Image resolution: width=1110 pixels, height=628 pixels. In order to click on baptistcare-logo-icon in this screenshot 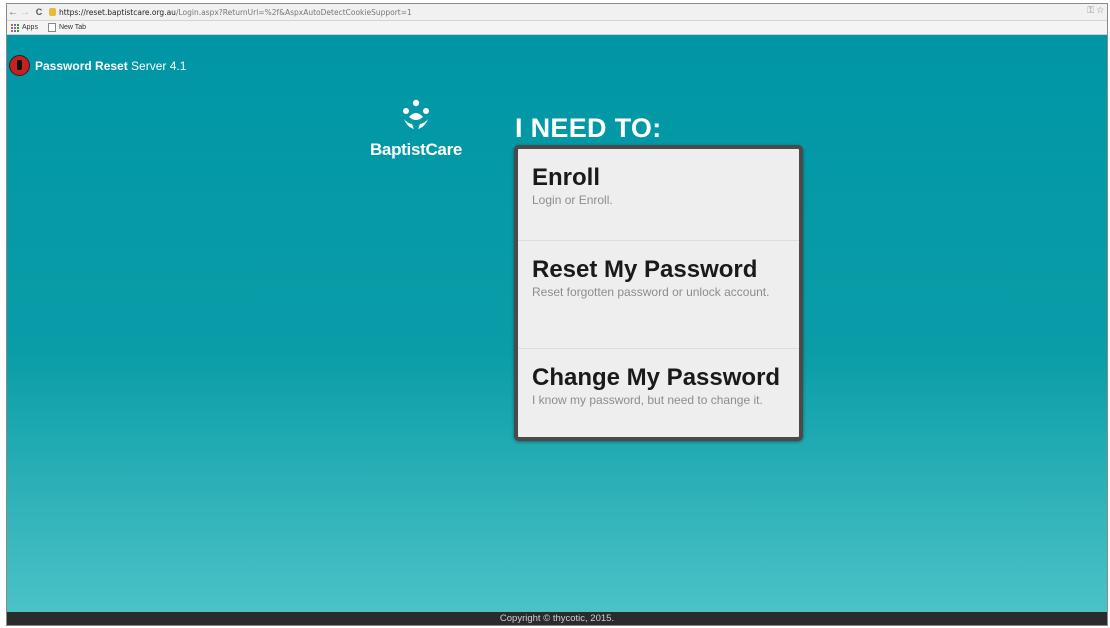, I will do `click(416, 114)`.